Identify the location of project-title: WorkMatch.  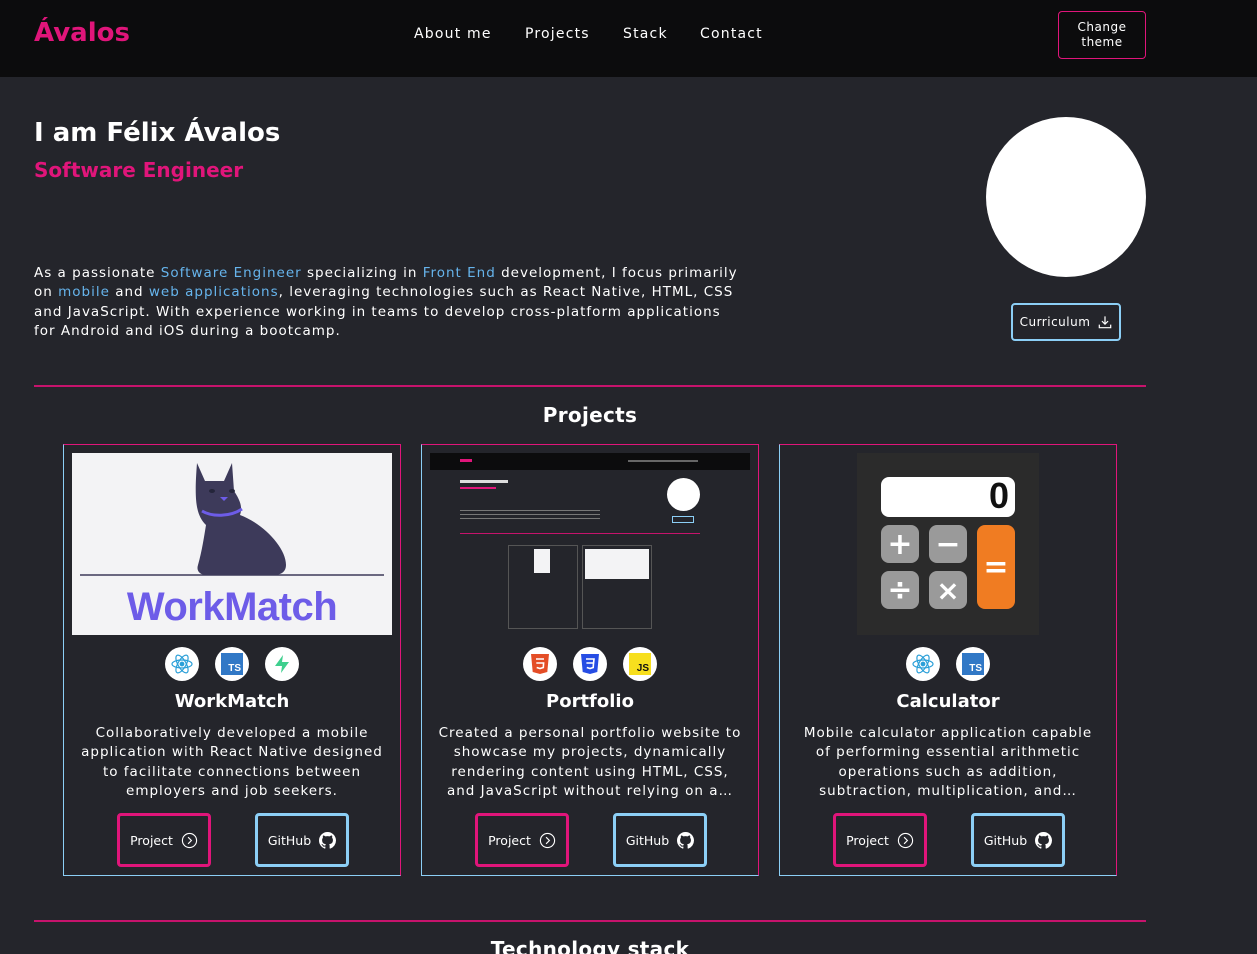
(232, 701).